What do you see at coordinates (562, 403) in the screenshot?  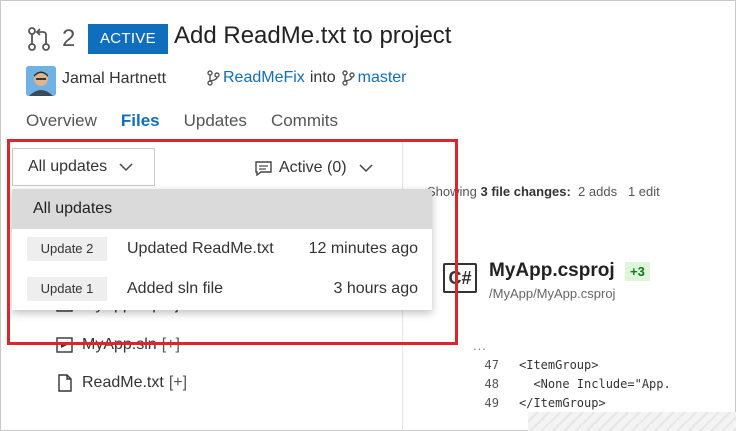 I see `line-text: </ItemGroup>` at bounding box center [562, 403].